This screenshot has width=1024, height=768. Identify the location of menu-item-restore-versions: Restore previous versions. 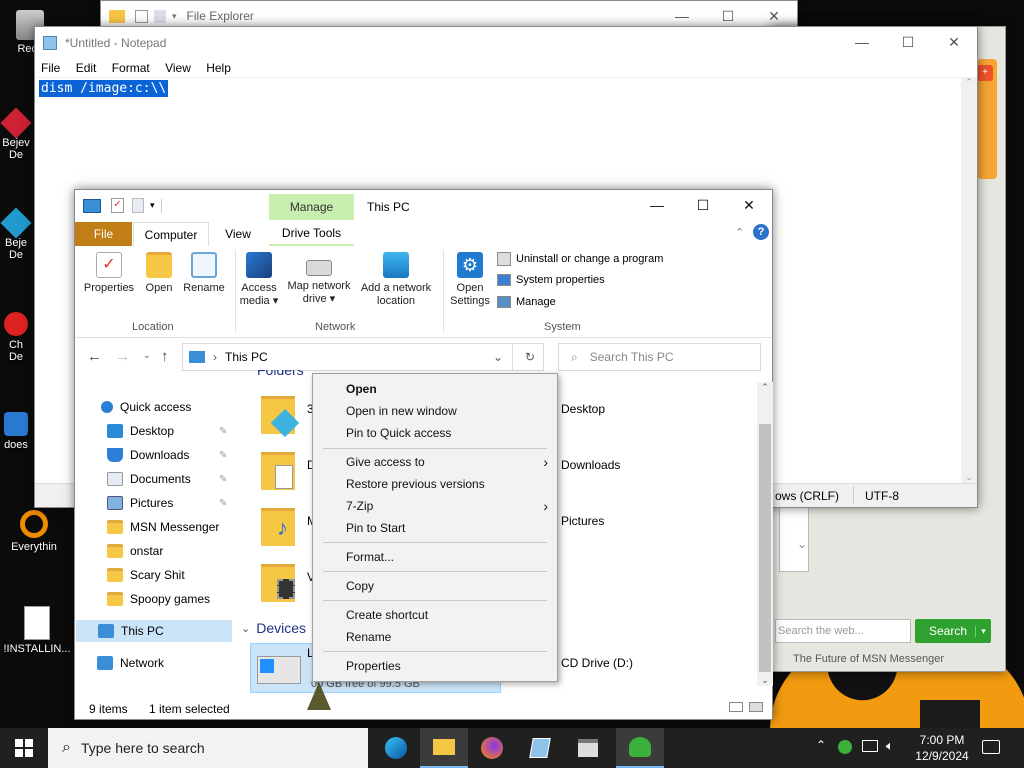
(415, 484).